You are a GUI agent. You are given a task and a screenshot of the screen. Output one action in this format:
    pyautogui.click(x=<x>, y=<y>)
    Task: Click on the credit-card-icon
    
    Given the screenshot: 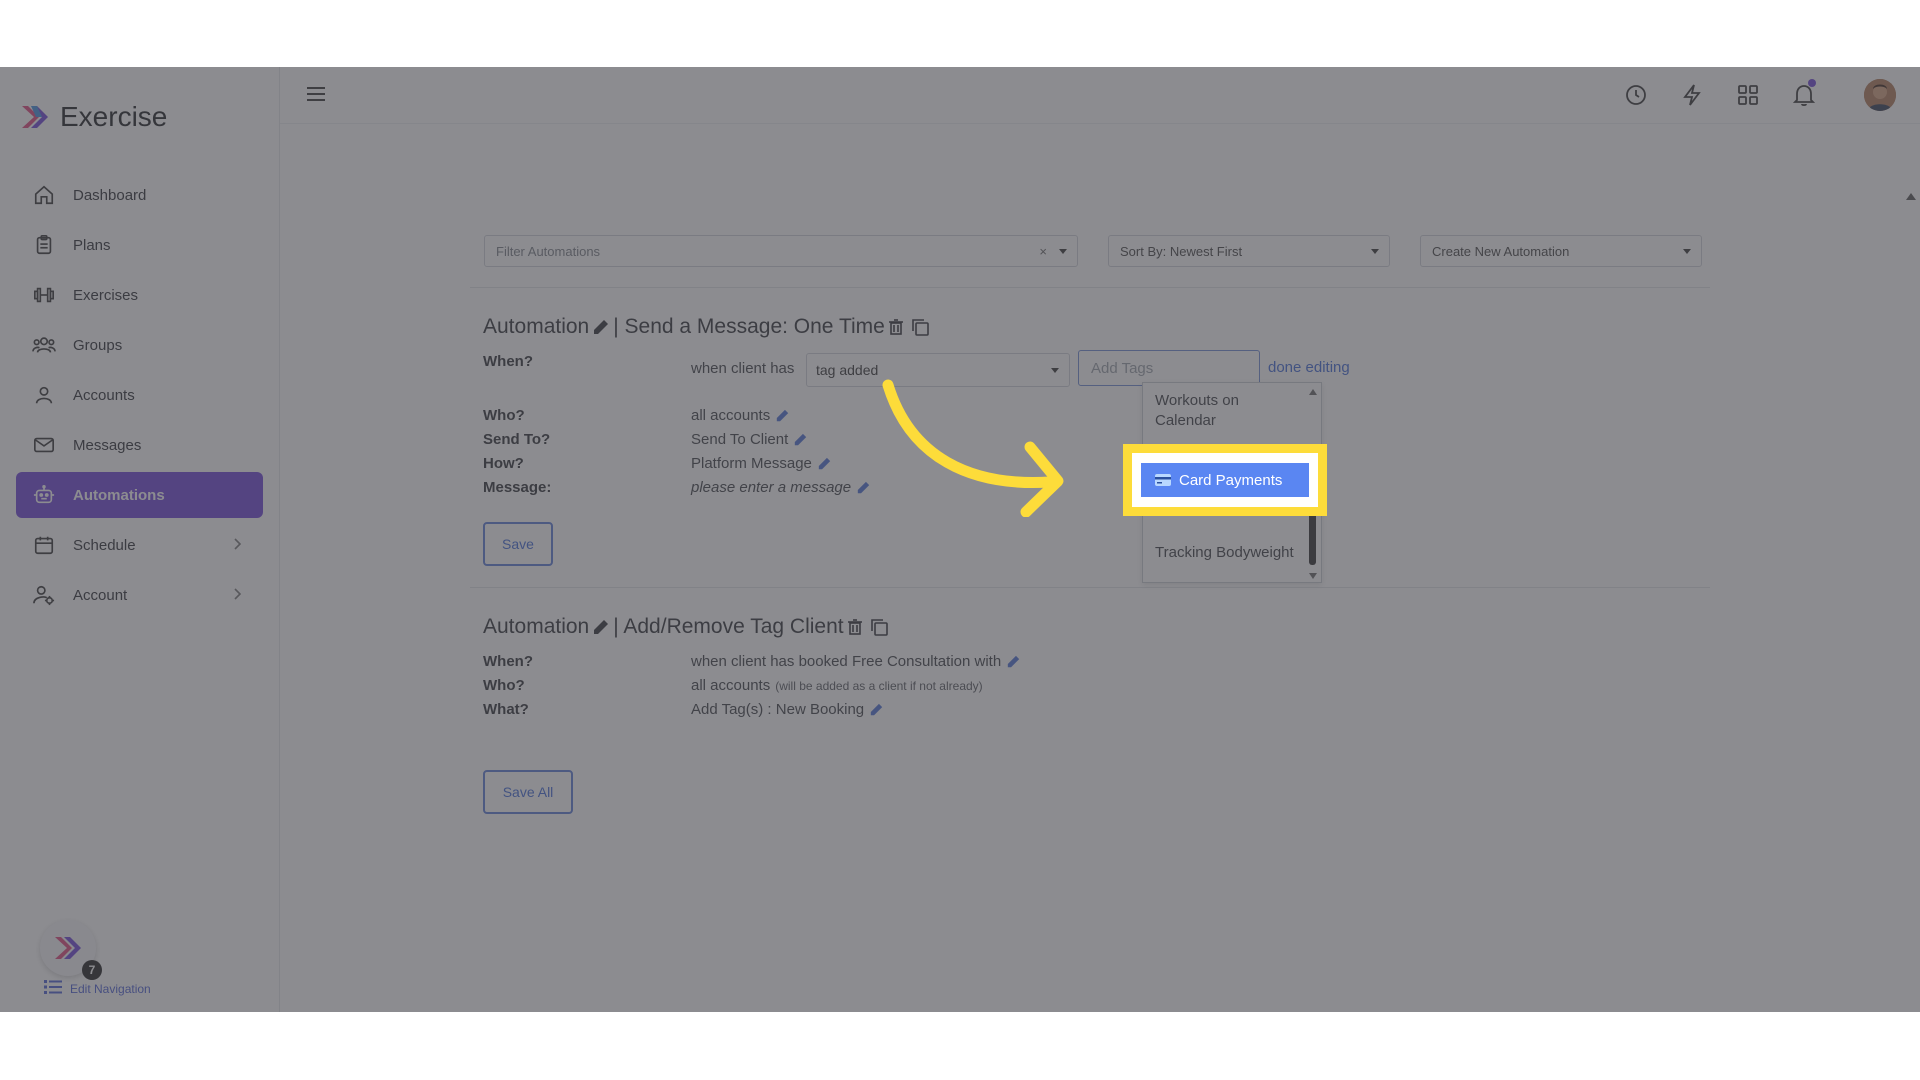 What is the action you would take?
    pyautogui.click(x=1163, y=480)
    